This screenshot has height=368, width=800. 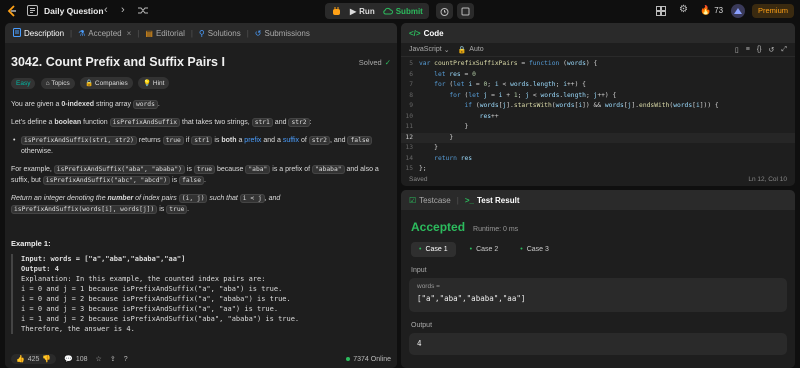 I want to click on auto-toggle: 🔒 Auto, so click(x=471, y=50).